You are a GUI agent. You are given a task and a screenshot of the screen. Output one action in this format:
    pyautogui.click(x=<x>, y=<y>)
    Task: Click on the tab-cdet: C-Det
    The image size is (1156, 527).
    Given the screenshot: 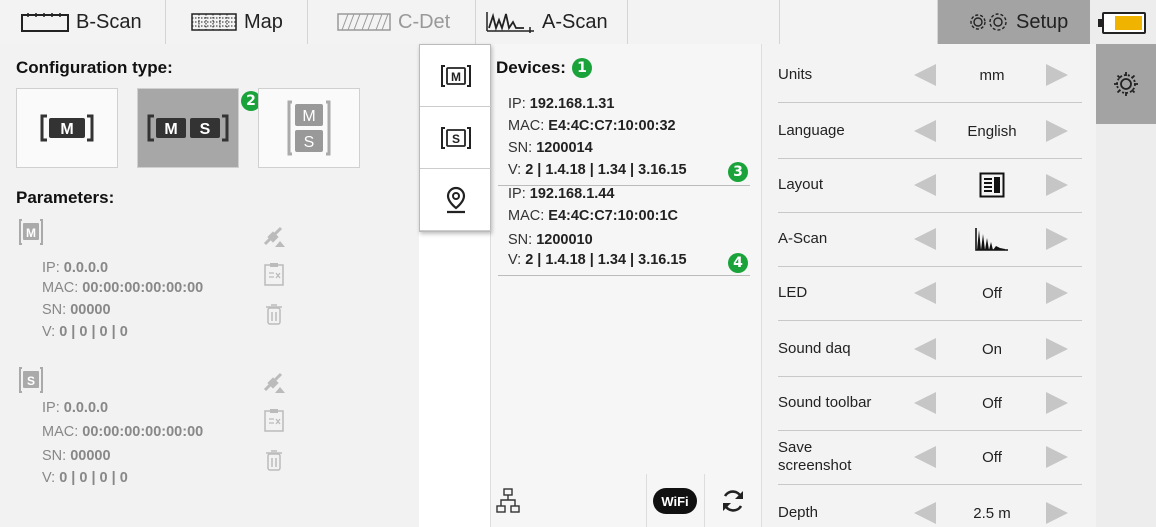 What is the action you would take?
    pyautogui.click(x=392, y=22)
    